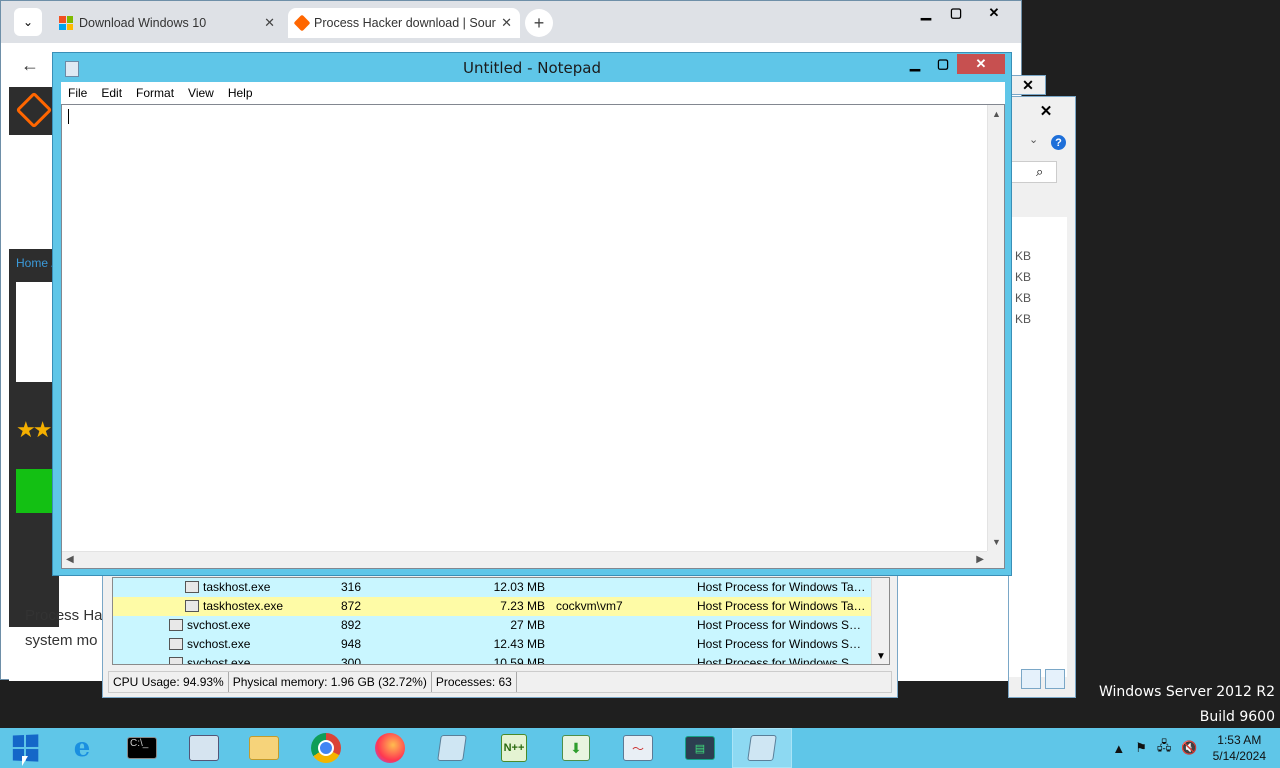 This screenshot has width=1280, height=768. I want to click on internet-explorer-icon: e, so click(82, 748).